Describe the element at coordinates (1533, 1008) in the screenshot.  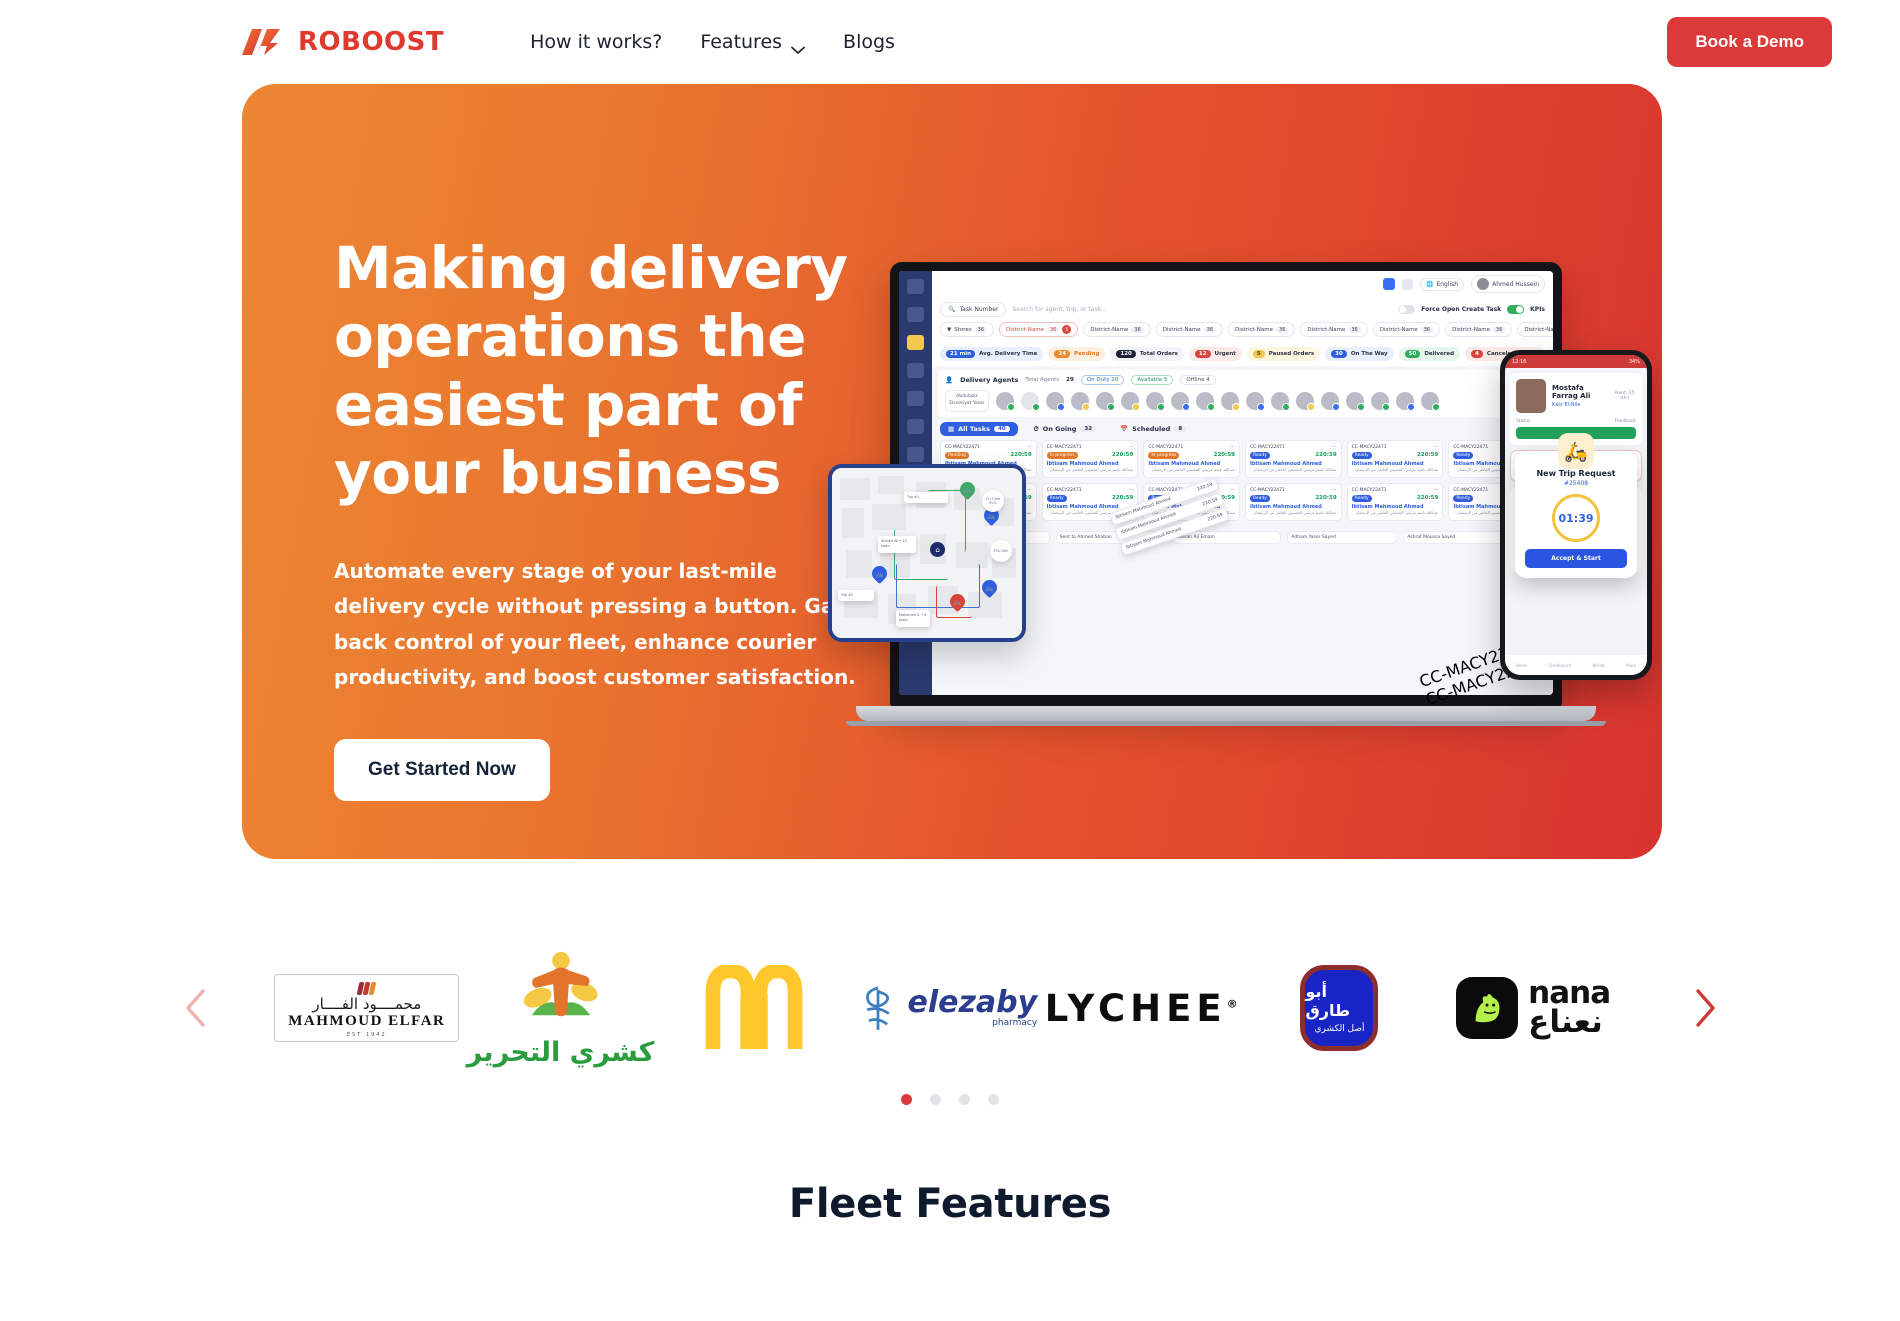
I see `client-logo-nana: nana نعناع` at that location.